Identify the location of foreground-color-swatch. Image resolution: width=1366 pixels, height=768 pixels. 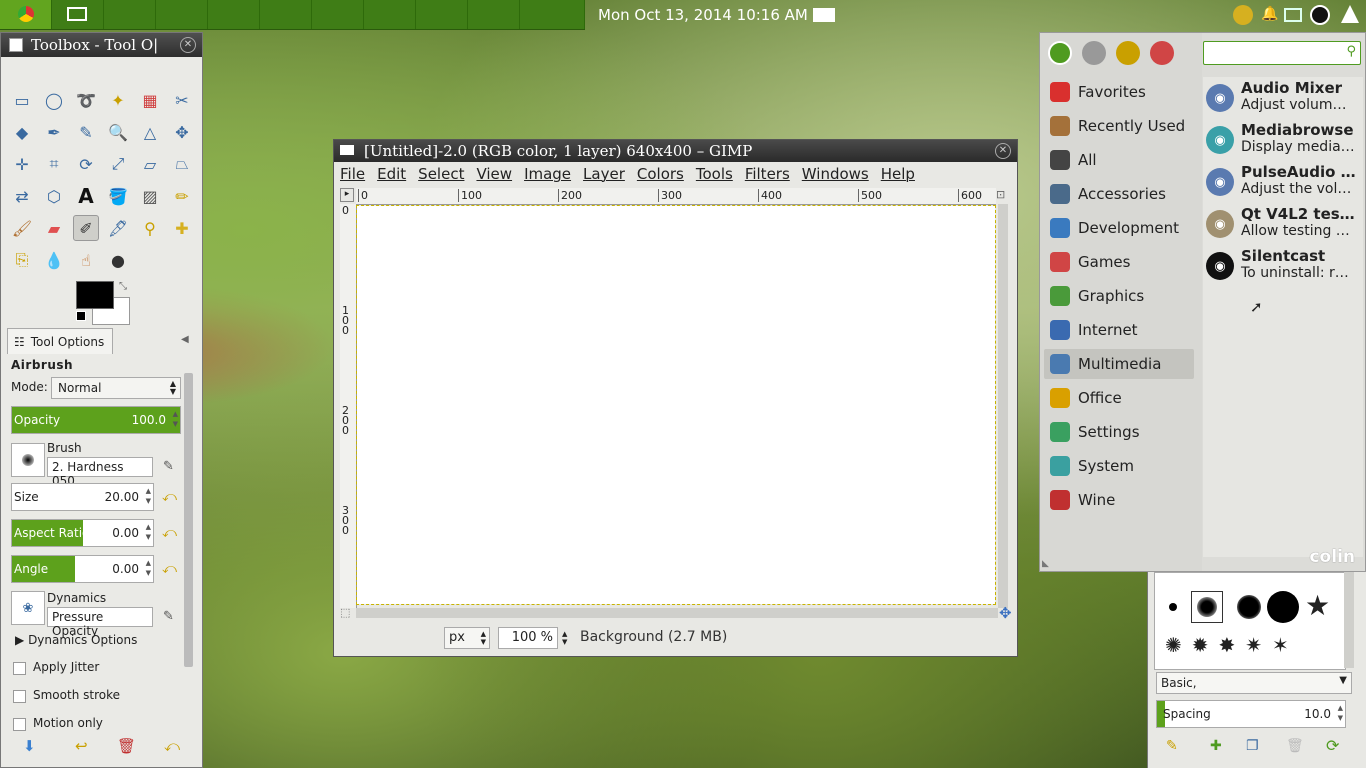
(95, 295).